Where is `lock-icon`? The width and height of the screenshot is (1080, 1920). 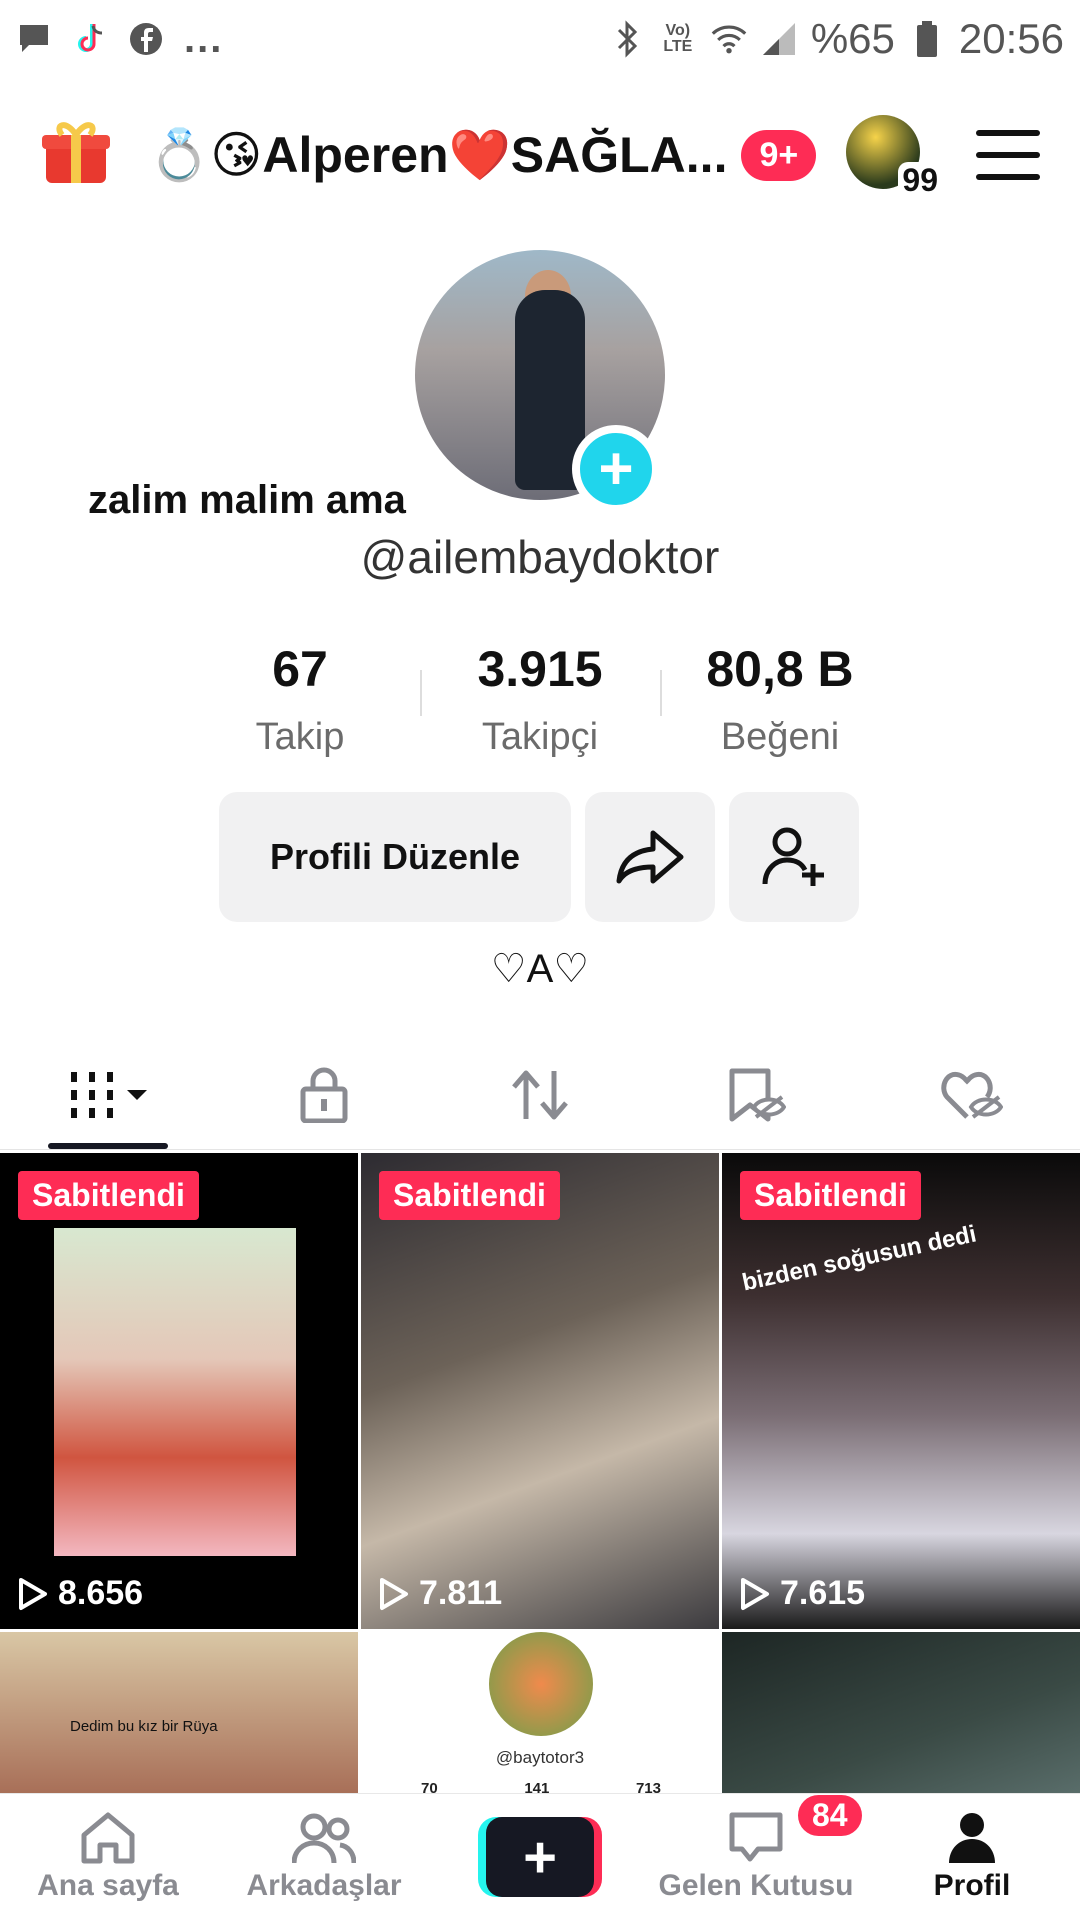
lock-icon is located at coordinates (324, 1095).